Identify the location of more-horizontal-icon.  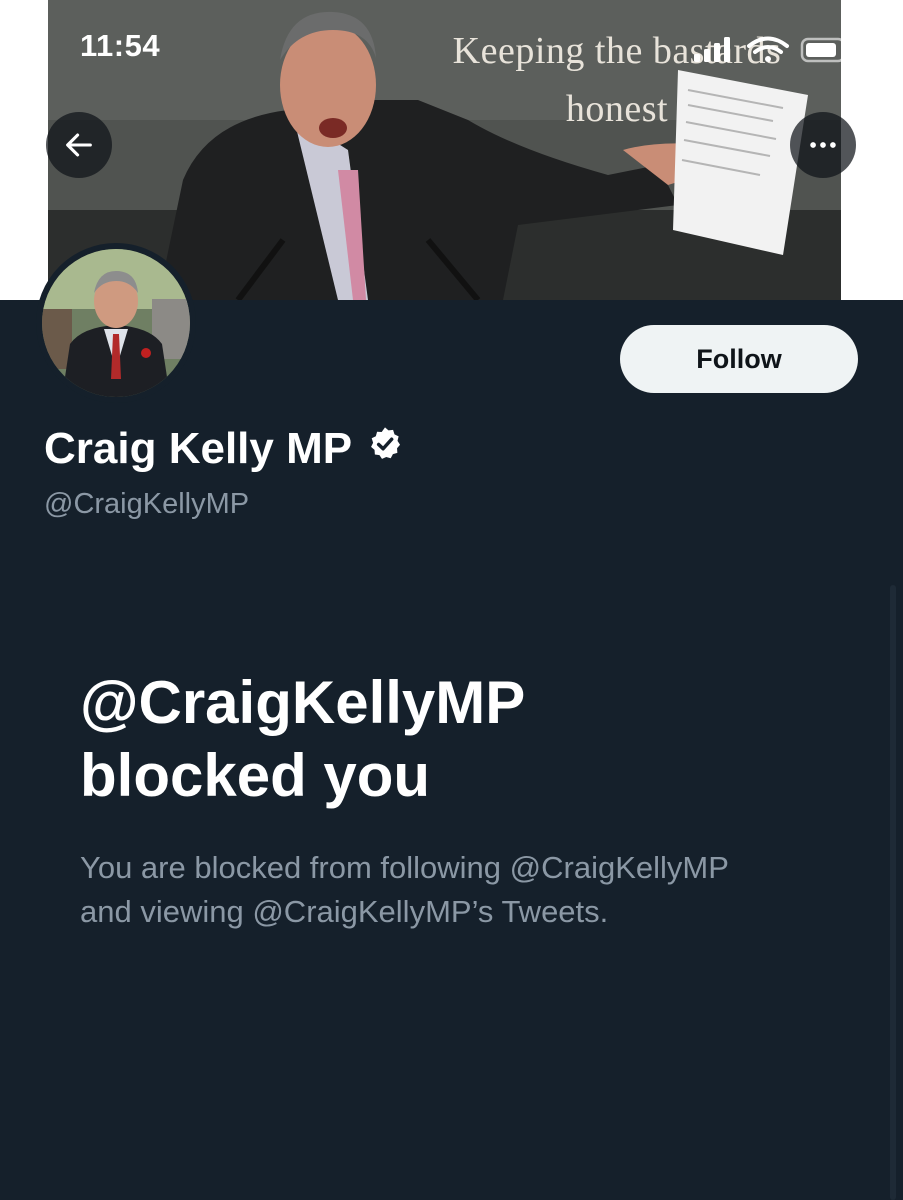
(823, 145).